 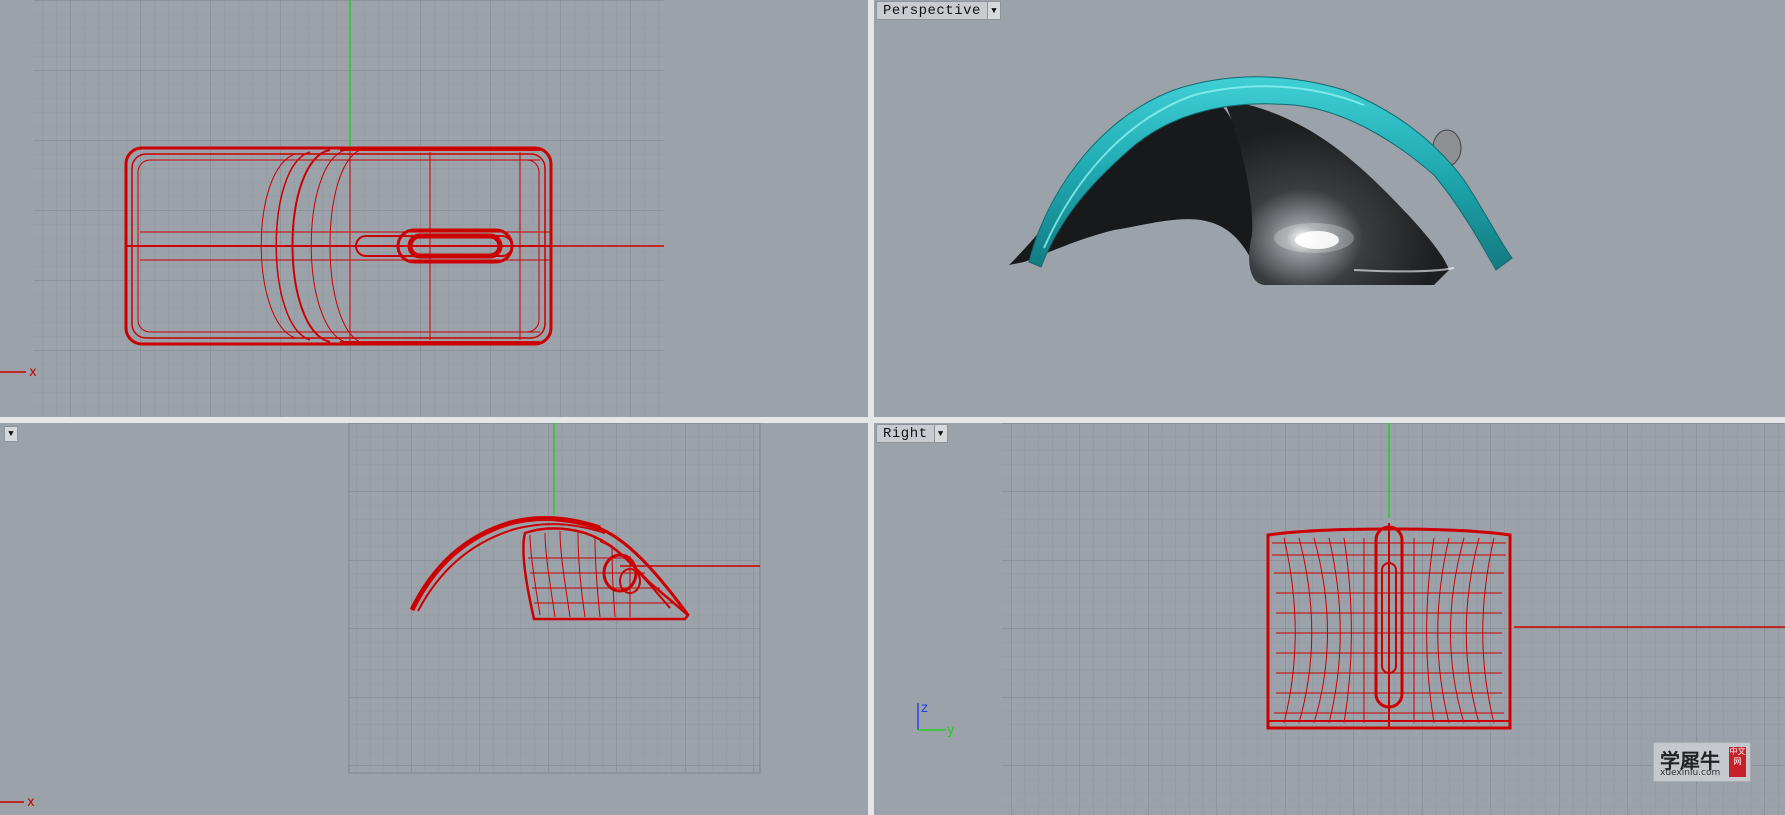 I want to click on y-axis-label: y, so click(x=951, y=730).